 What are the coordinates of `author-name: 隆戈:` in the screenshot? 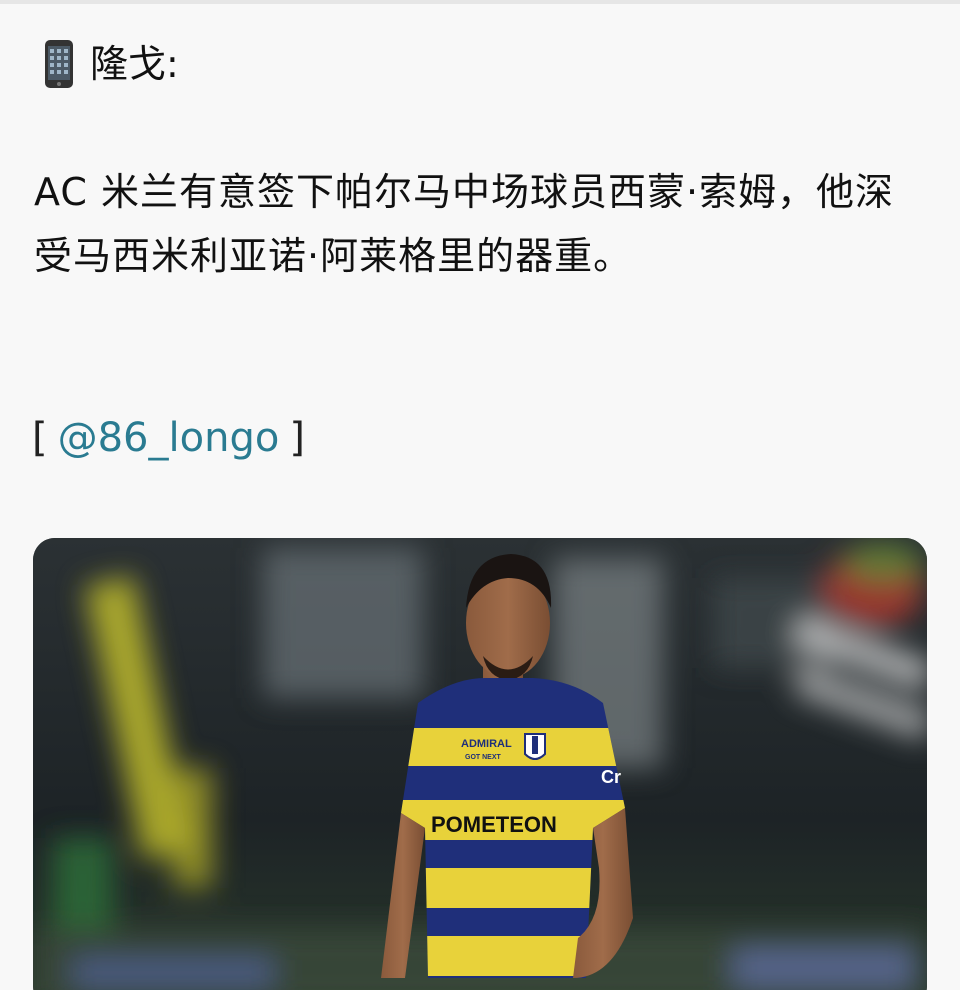 It's located at (134, 64).